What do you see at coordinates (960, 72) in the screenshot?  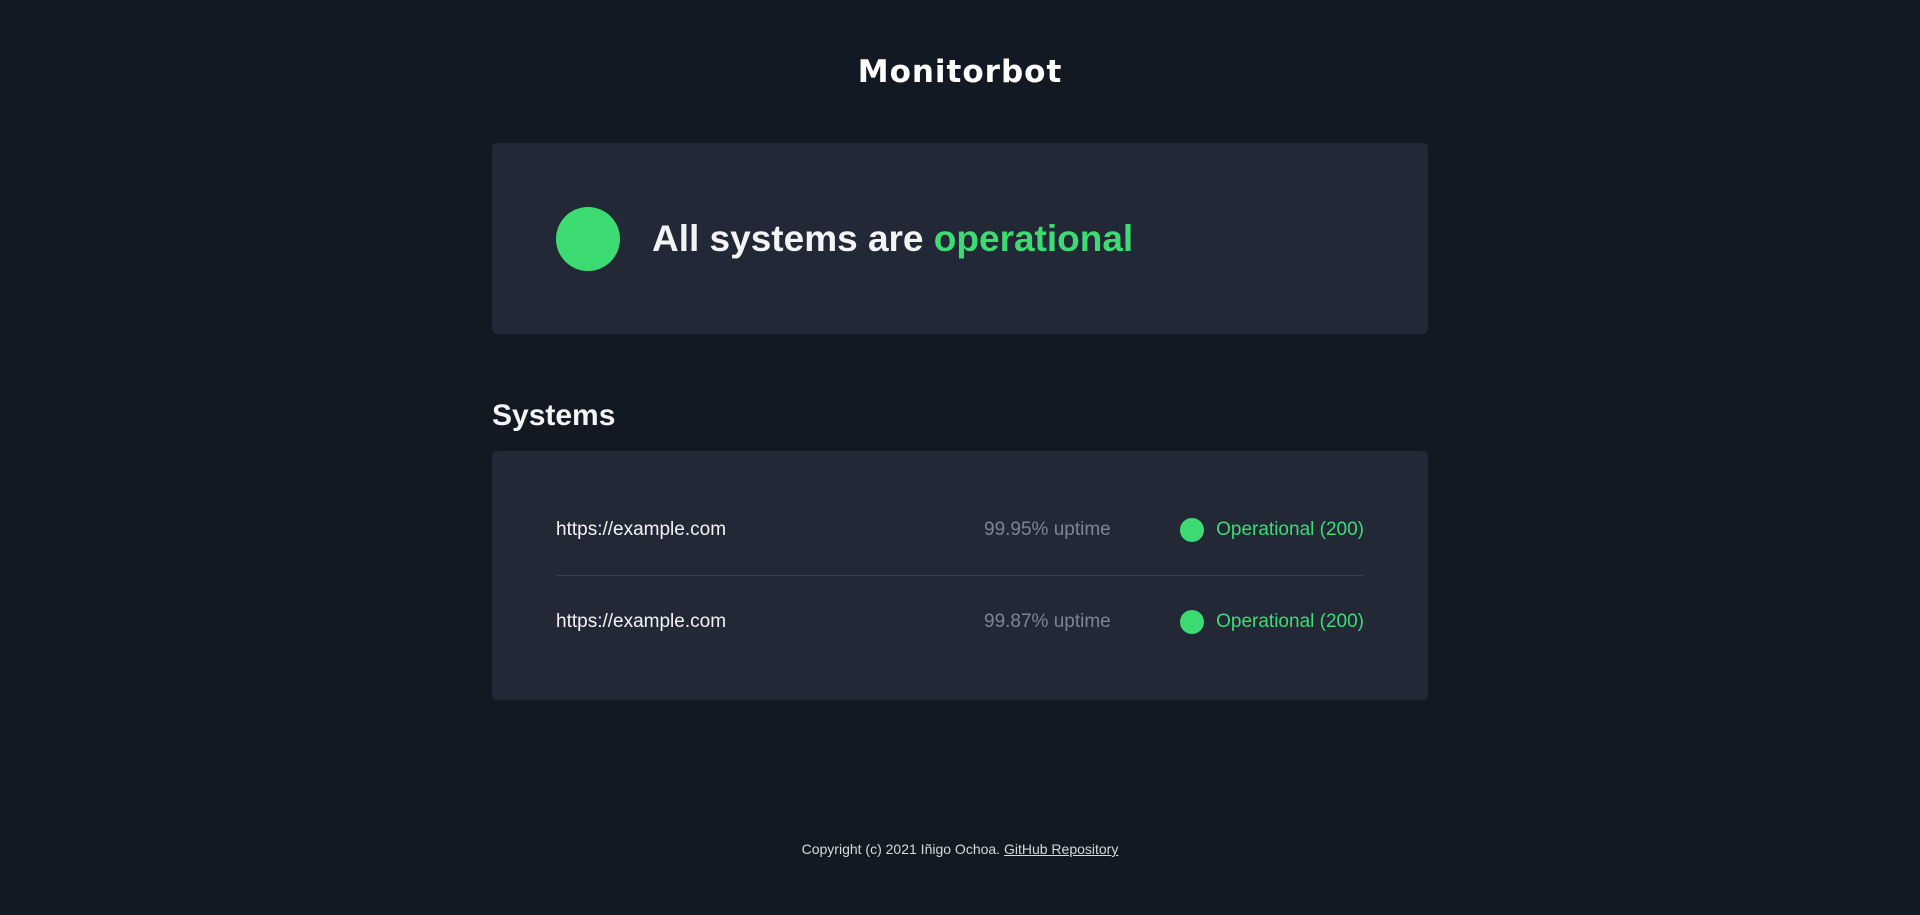 I see `logo: Monitorbot` at bounding box center [960, 72].